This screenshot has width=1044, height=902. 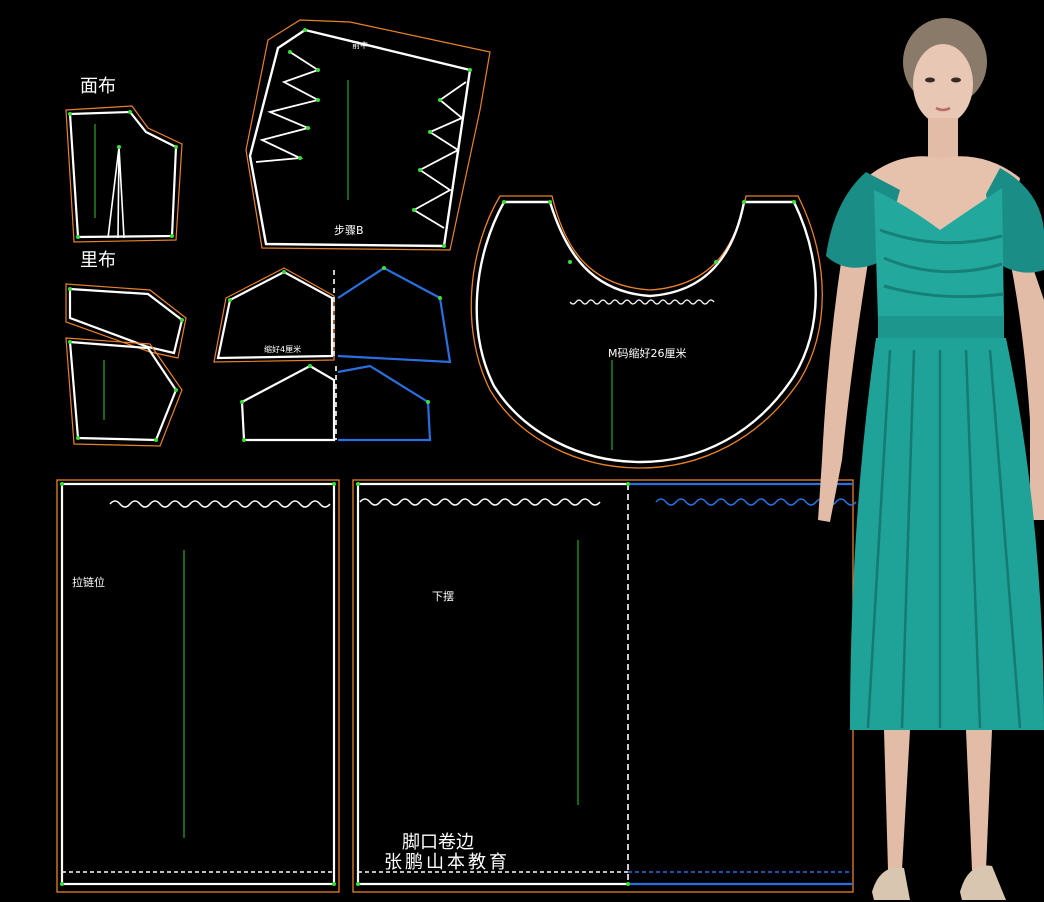 What do you see at coordinates (647, 353) in the screenshot?
I see `gather-note-label: M码缩好26厘米` at bounding box center [647, 353].